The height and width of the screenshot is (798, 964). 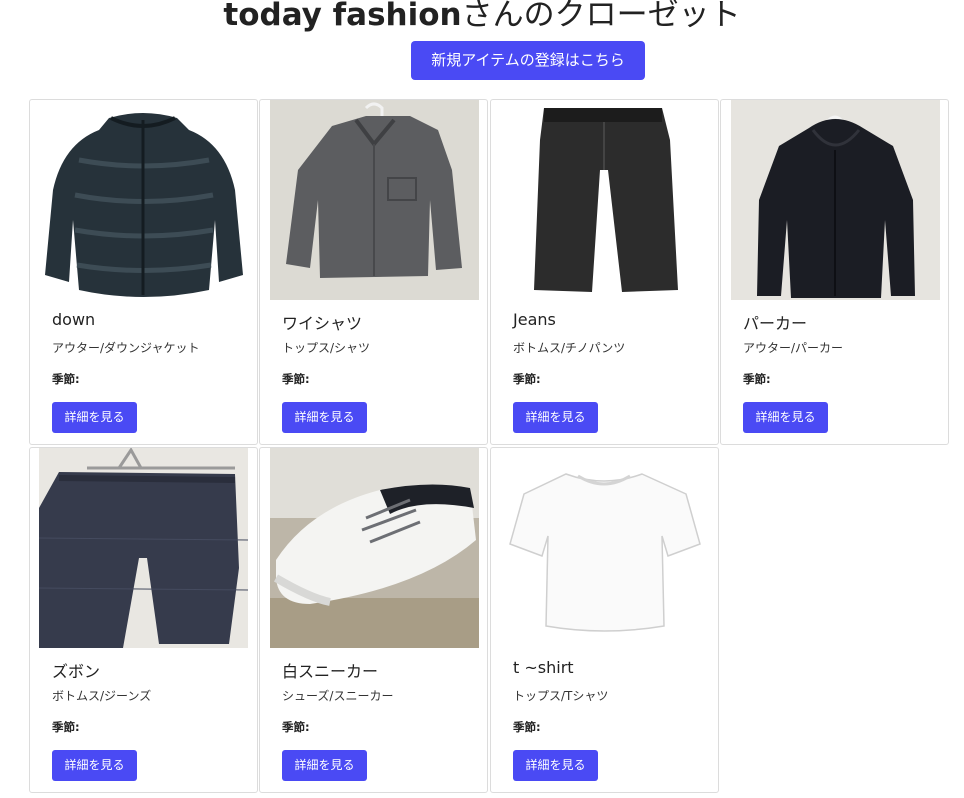 I want to click on item-name: パーカー, so click(x=775, y=323).